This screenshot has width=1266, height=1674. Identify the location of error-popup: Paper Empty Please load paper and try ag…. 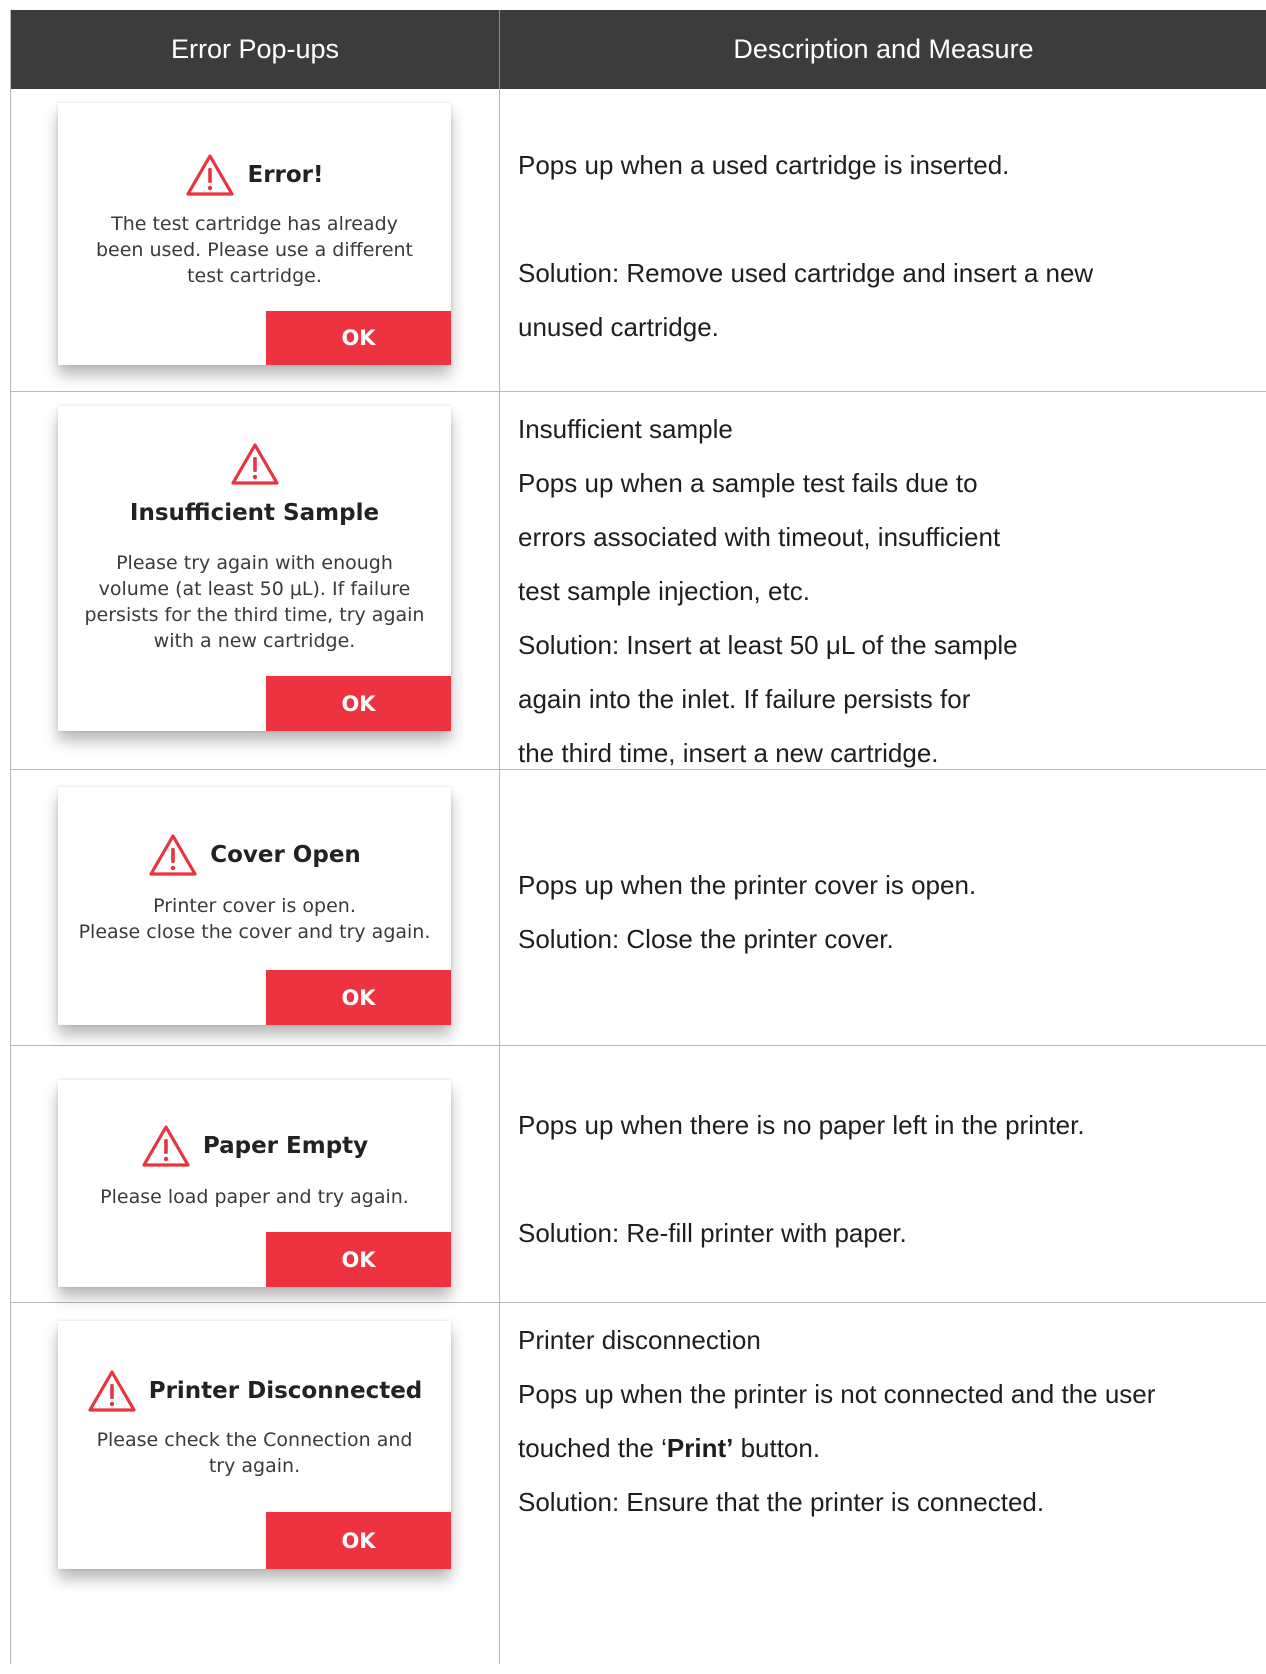
(254, 1183).